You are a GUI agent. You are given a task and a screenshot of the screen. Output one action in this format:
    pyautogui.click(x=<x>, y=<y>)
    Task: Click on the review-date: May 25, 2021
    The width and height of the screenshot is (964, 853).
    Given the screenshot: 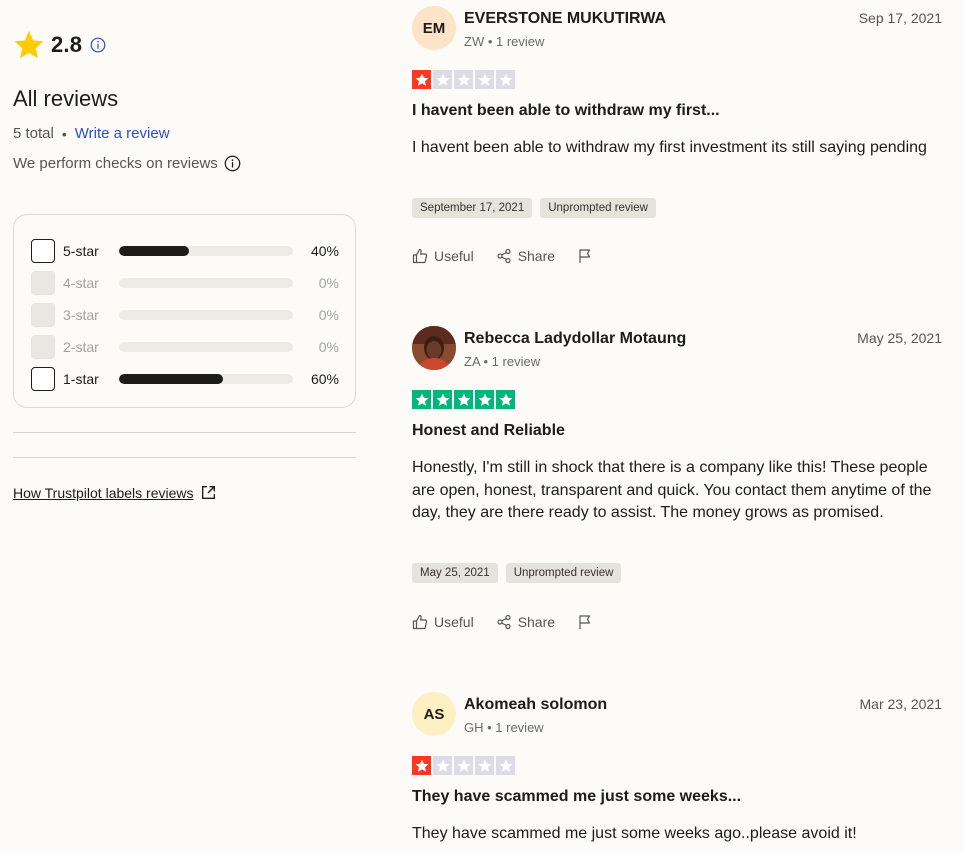 What is the action you would take?
    pyautogui.click(x=899, y=338)
    